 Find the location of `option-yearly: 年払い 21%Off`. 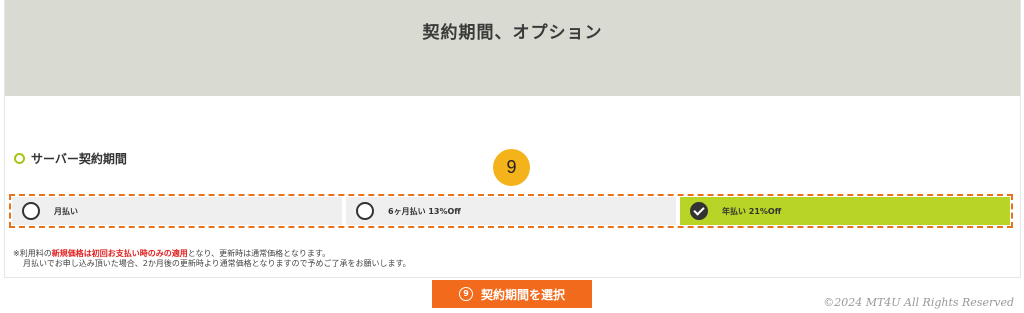

option-yearly: 年払い 21%Off is located at coordinates (845, 211).